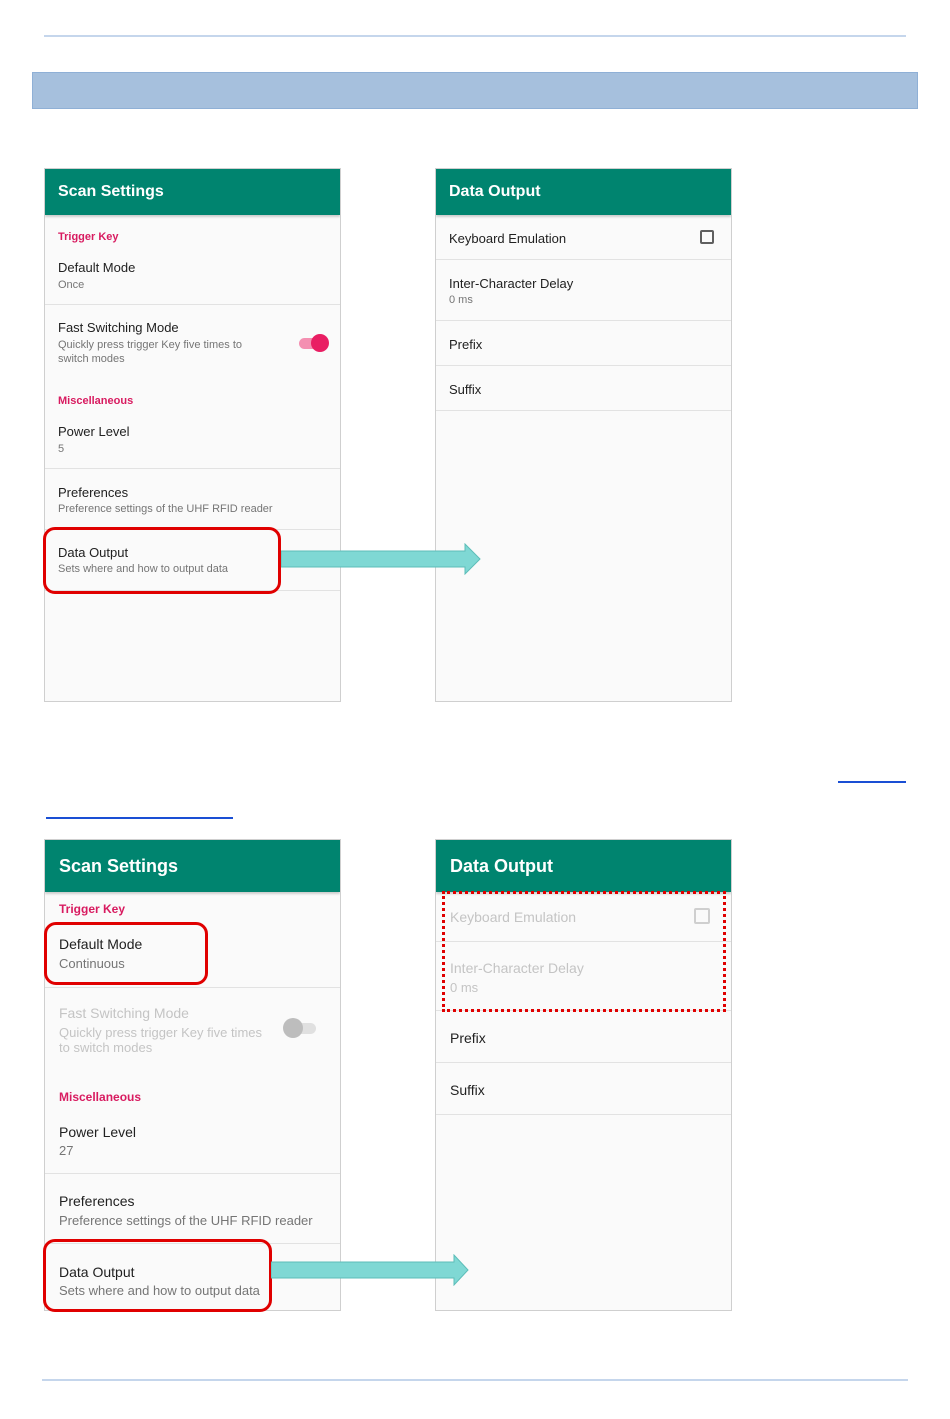 This screenshot has height=1419, width=950. Describe the element at coordinates (583, 291) in the screenshot. I see `inter-character-delay-item: Inter-Character Delay 0 ms` at that location.